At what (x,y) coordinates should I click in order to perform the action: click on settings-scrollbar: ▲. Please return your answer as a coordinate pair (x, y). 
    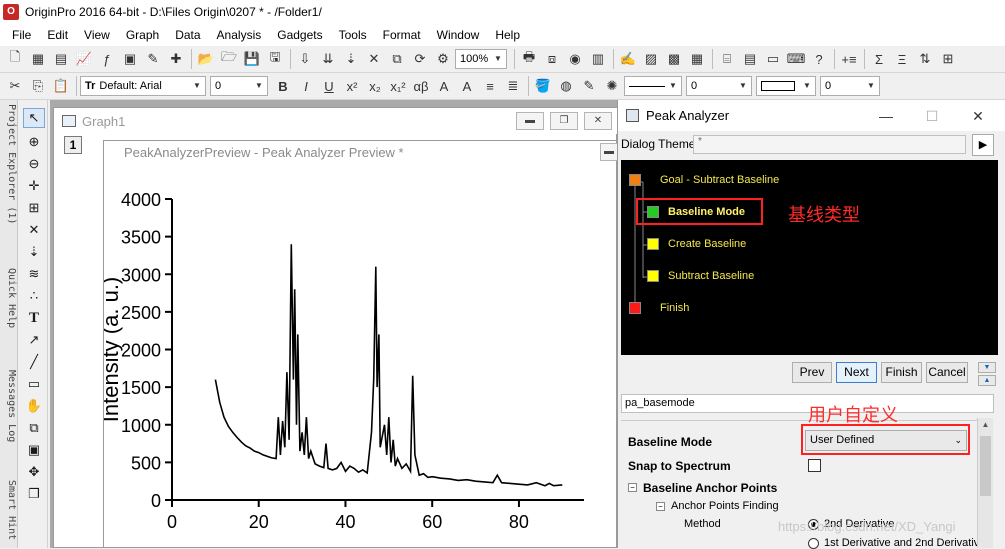
    Looking at the image, I should click on (985, 483).